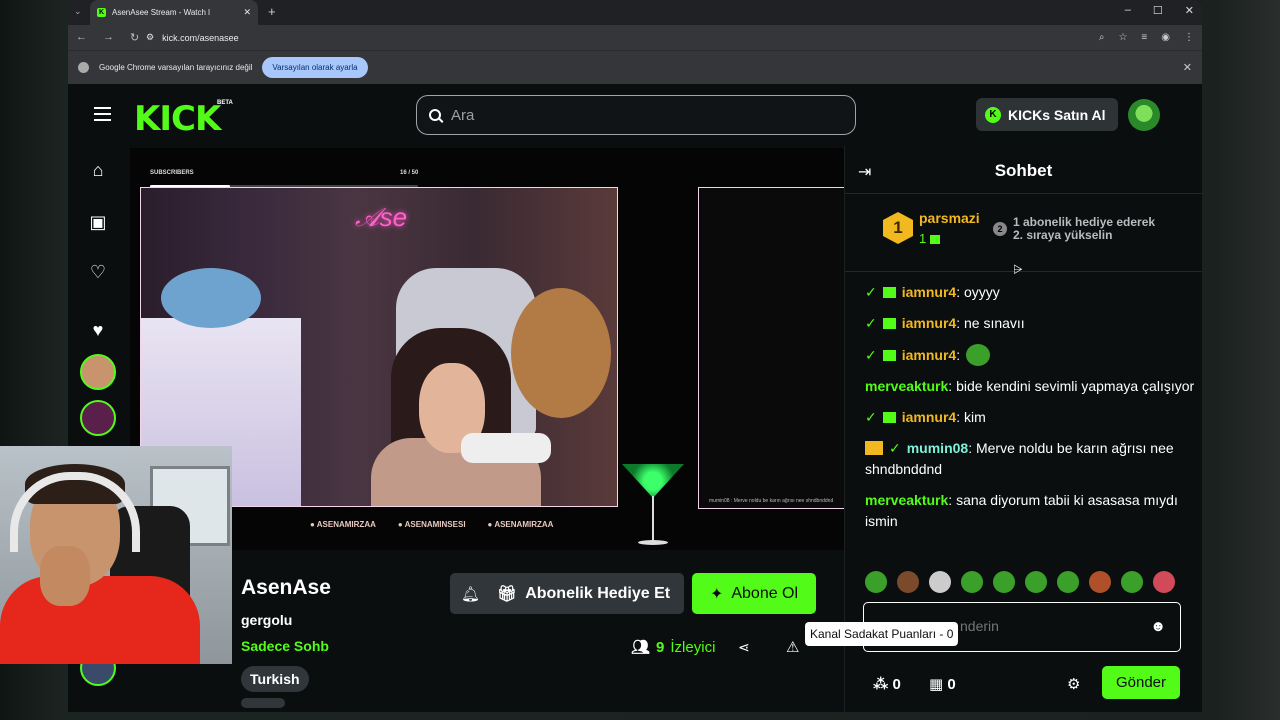 This screenshot has width=1280, height=720. I want to click on subscribe-button: ✦ Abone Ol, so click(754, 593).